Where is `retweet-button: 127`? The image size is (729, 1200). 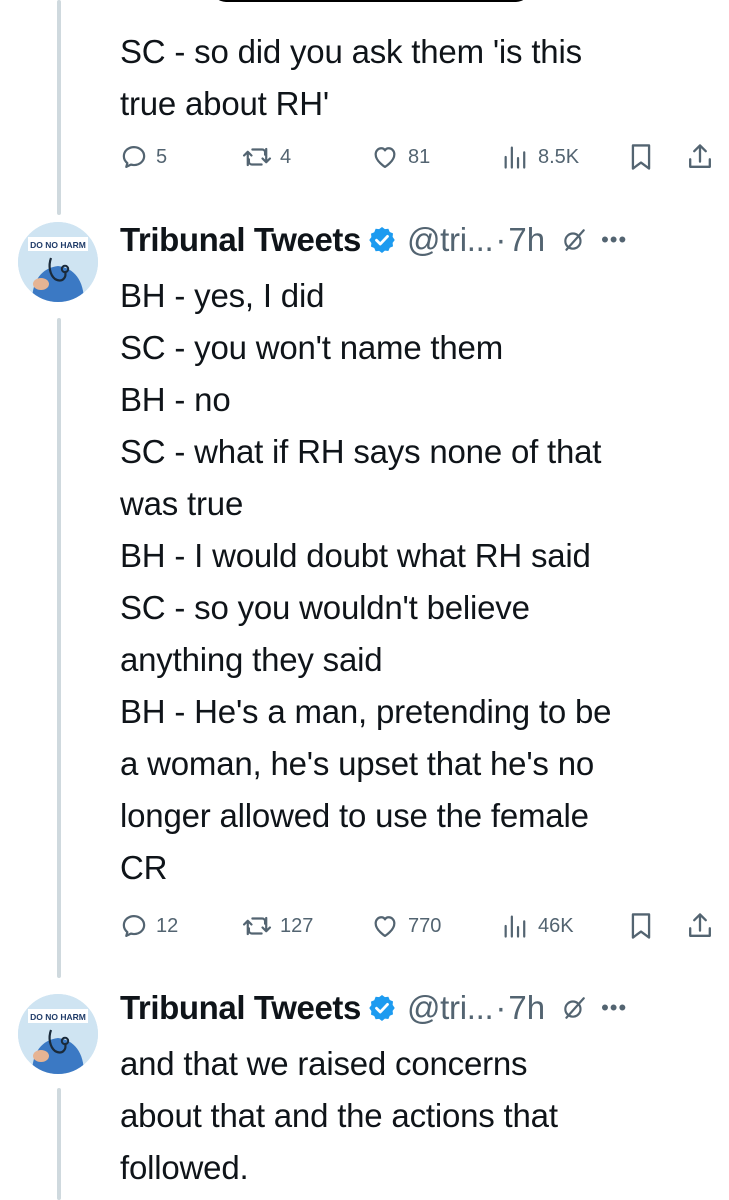 retweet-button: 127 is located at coordinates (277, 926).